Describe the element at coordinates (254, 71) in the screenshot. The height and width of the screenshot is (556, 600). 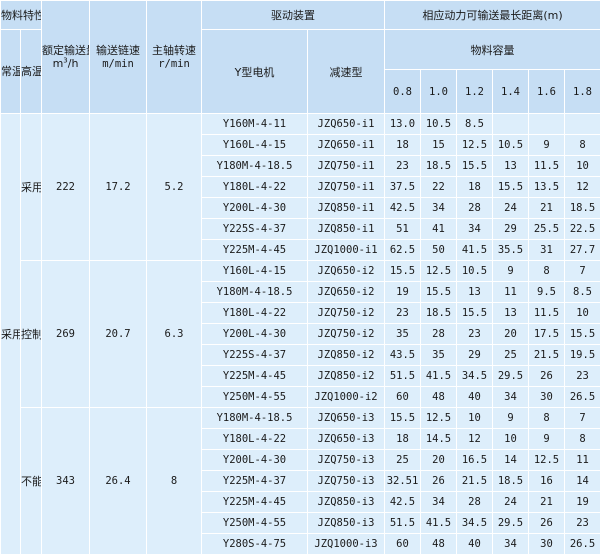
I see `motor-header: Y型电机` at that location.